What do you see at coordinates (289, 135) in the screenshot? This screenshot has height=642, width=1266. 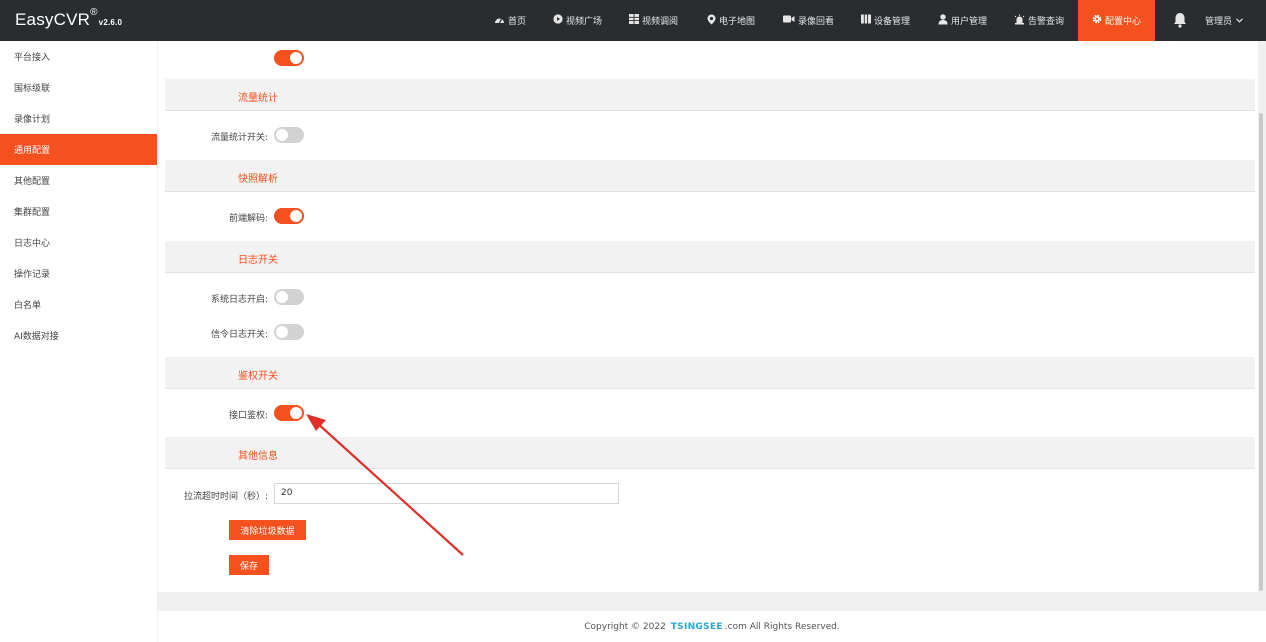 I see `traffic-stats-toggle` at bounding box center [289, 135].